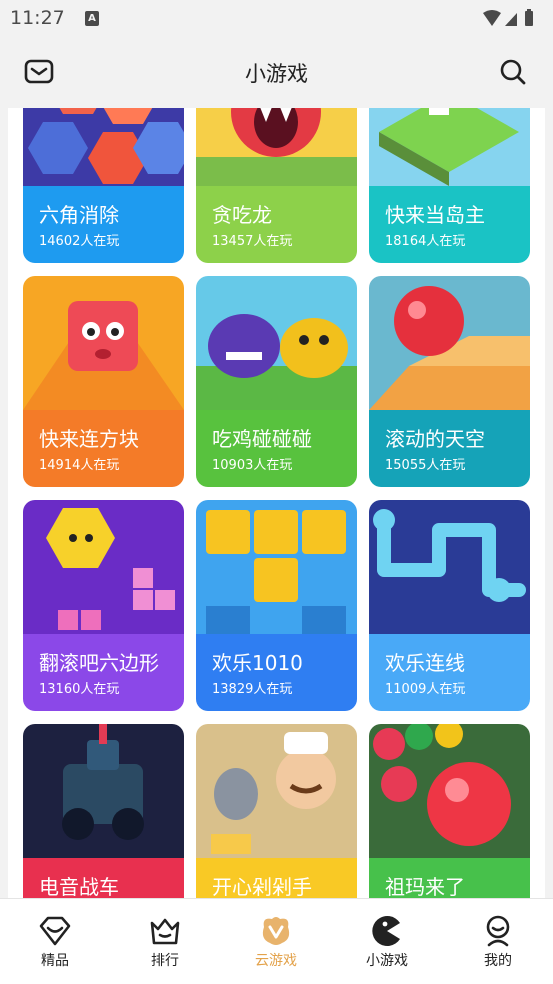 The height and width of the screenshot is (984, 553). I want to click on tab-label: 精品, so click(55, 961).